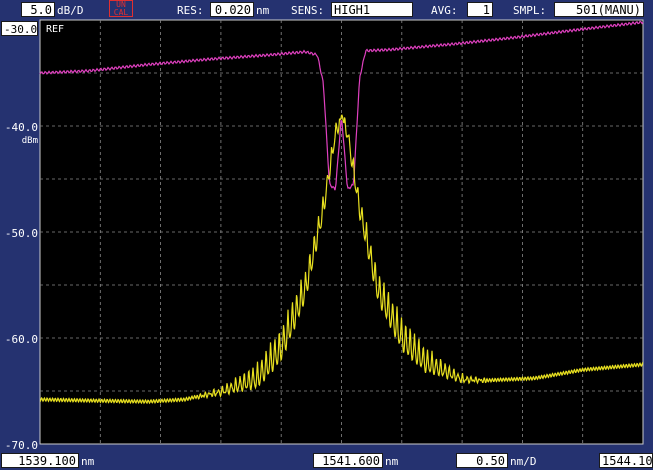 The height and width of the screenshot is (470, 653). What do you see at coordinates (88, 461) in the screenshot?
I see `start-wavelength-unit: nm` at bounding box center [88, 461].